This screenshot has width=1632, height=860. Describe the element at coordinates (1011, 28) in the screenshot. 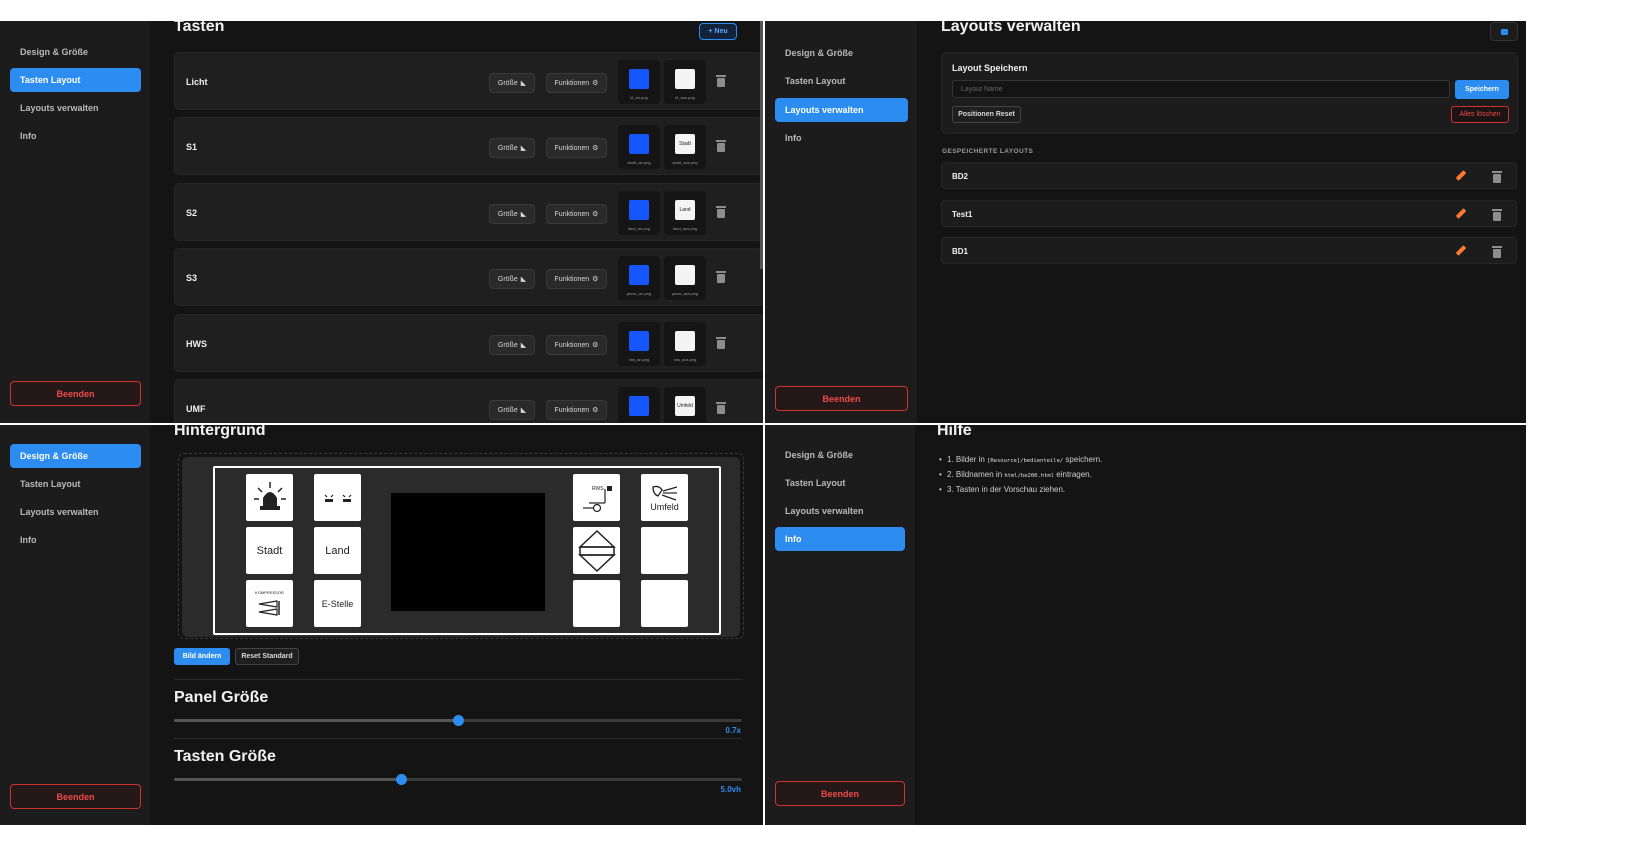

I see `page-title: Layouts verwalten` at that location.